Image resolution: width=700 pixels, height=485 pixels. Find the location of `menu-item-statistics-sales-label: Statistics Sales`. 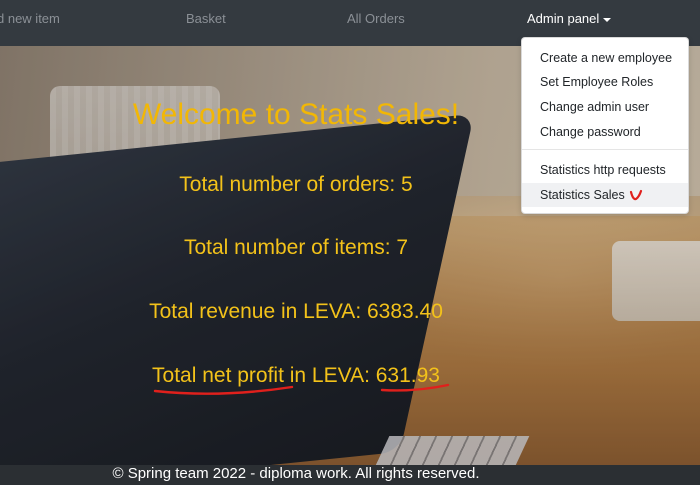

menu-item-statistics-sales-label: Statistics Sales is located at coordinates (582, 195).